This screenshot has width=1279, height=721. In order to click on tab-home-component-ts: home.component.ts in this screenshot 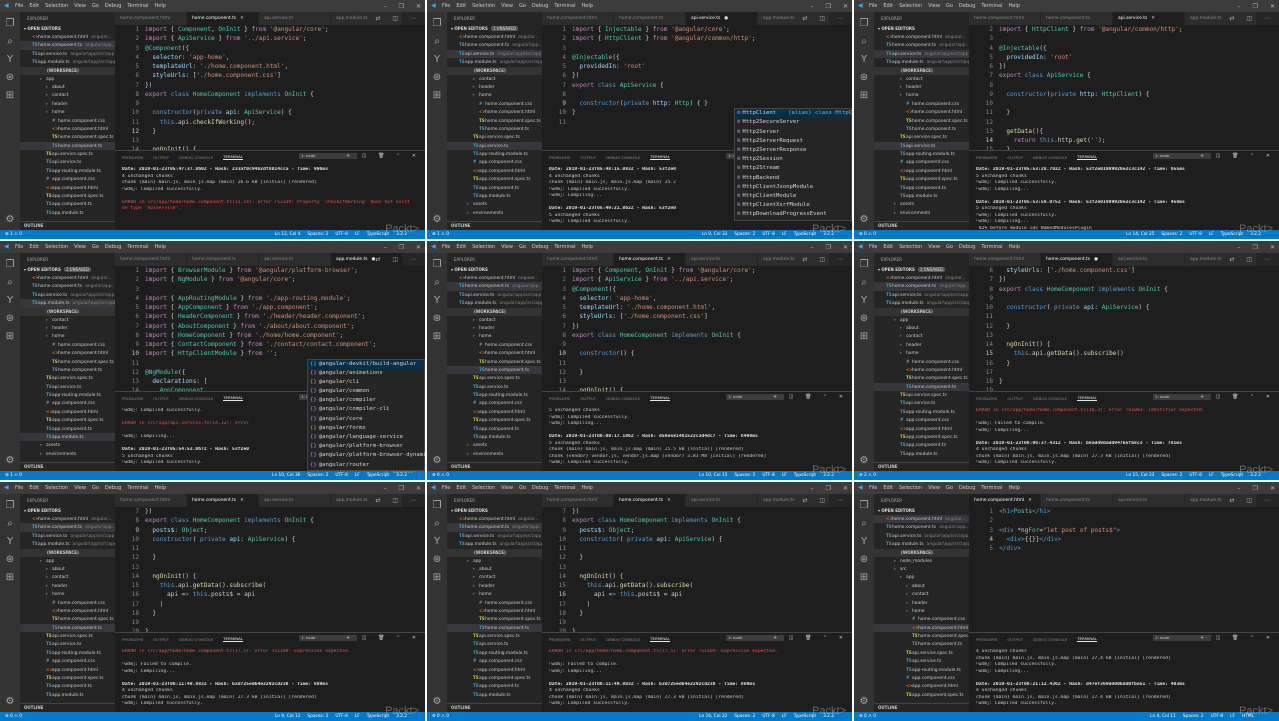, I will do `click(1077, 500)`.